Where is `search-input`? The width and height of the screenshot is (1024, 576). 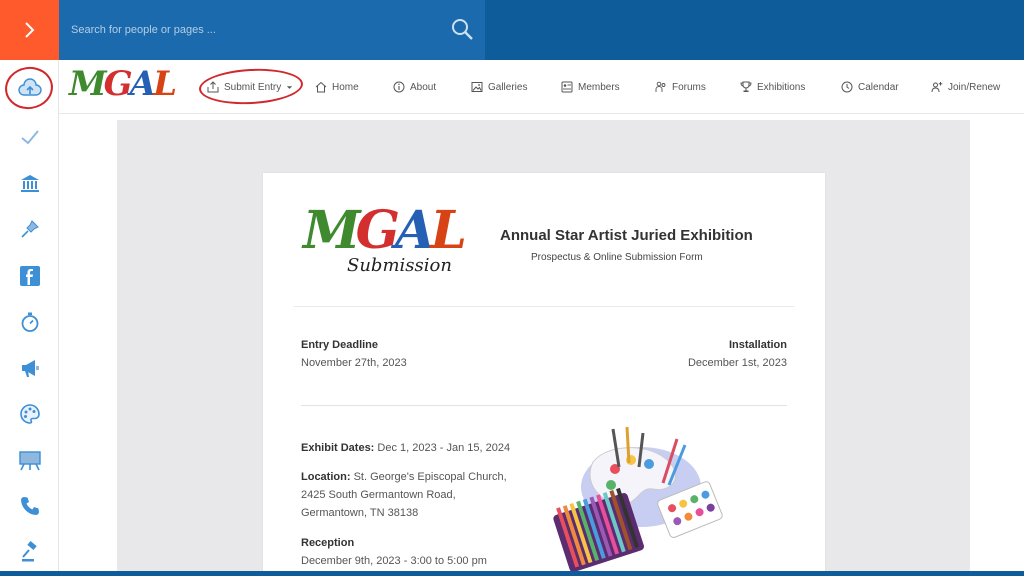
search-input is located at coordinates (249, 30).